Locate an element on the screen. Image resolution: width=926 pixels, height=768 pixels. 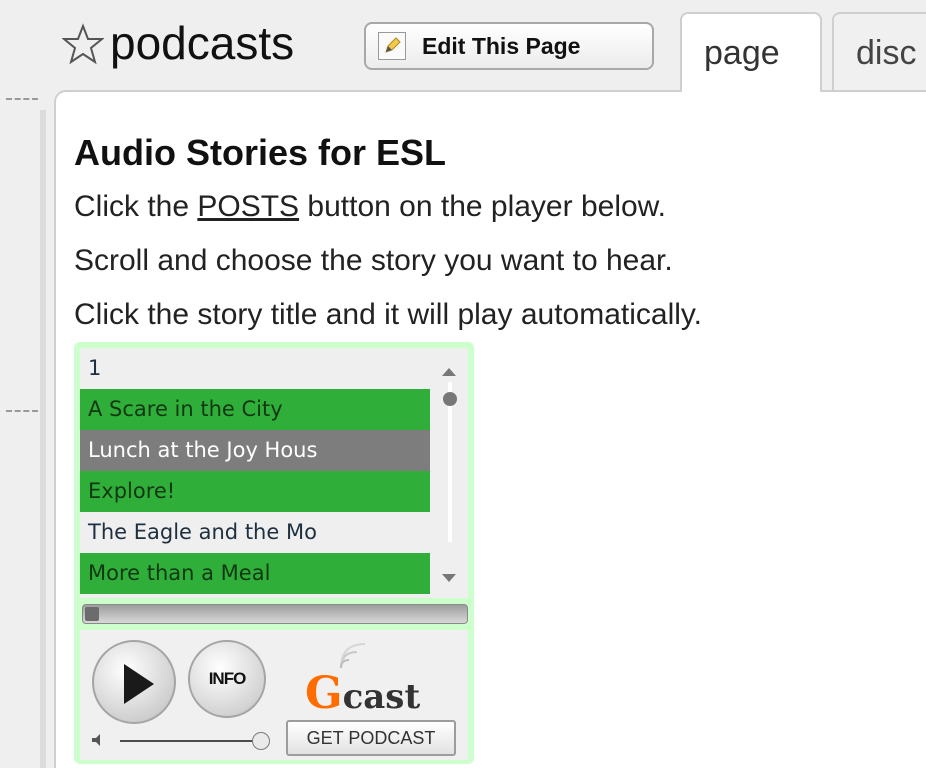
star-icon is located at coordinates (83, 43).